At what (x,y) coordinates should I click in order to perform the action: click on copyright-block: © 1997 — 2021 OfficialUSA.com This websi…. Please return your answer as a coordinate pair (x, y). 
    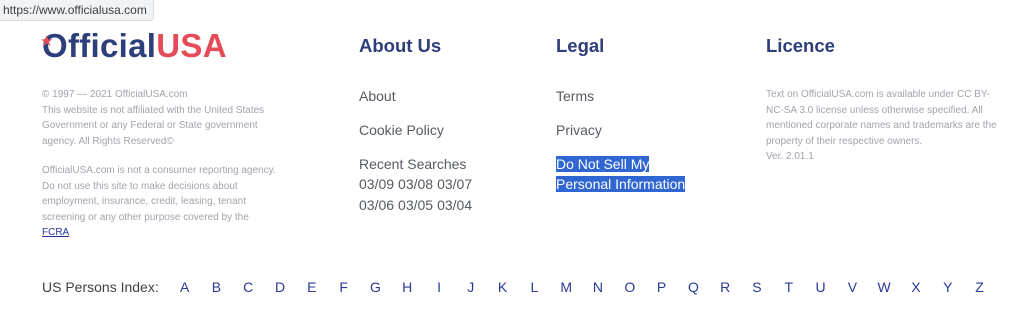
    Looking at the image, I should click on (159, 118).